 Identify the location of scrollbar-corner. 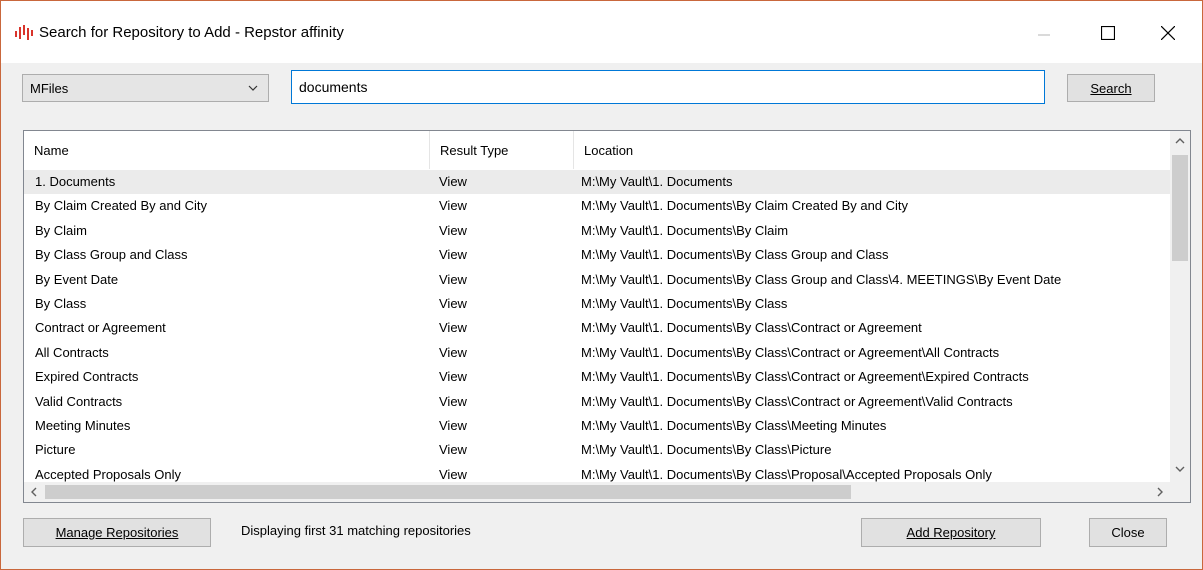
(1180, 492).